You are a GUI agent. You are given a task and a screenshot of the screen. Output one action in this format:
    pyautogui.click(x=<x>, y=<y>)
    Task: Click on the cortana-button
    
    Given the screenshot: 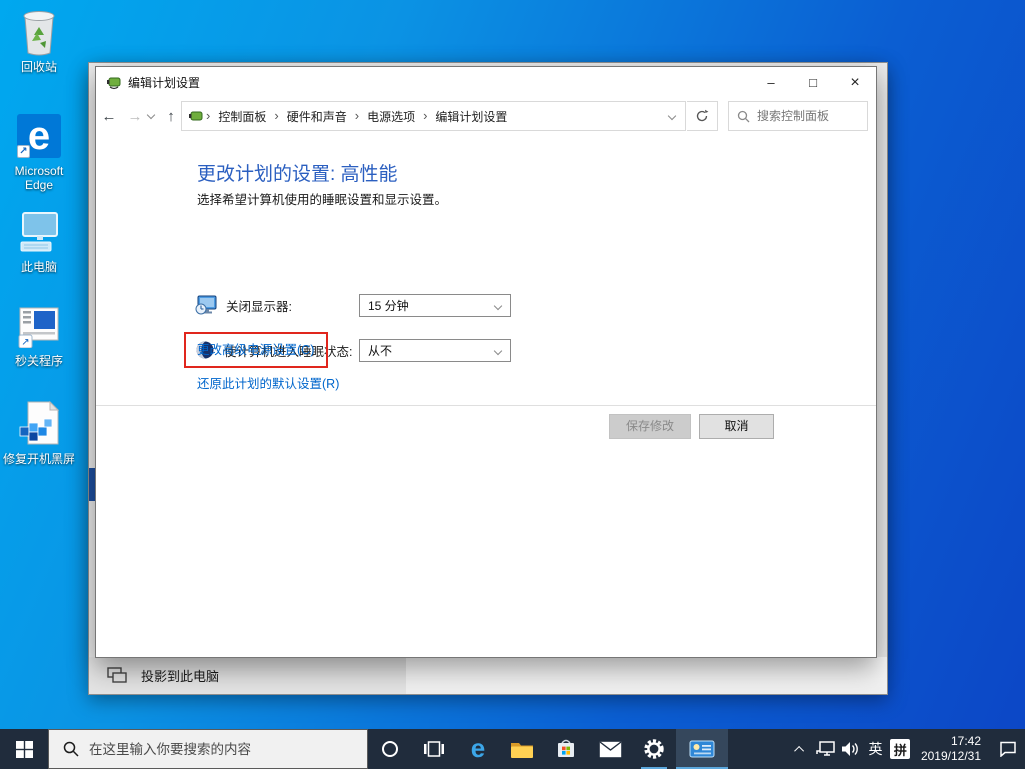 What is the action you would take?
    pyautogui.click(x=390, y=749)
    